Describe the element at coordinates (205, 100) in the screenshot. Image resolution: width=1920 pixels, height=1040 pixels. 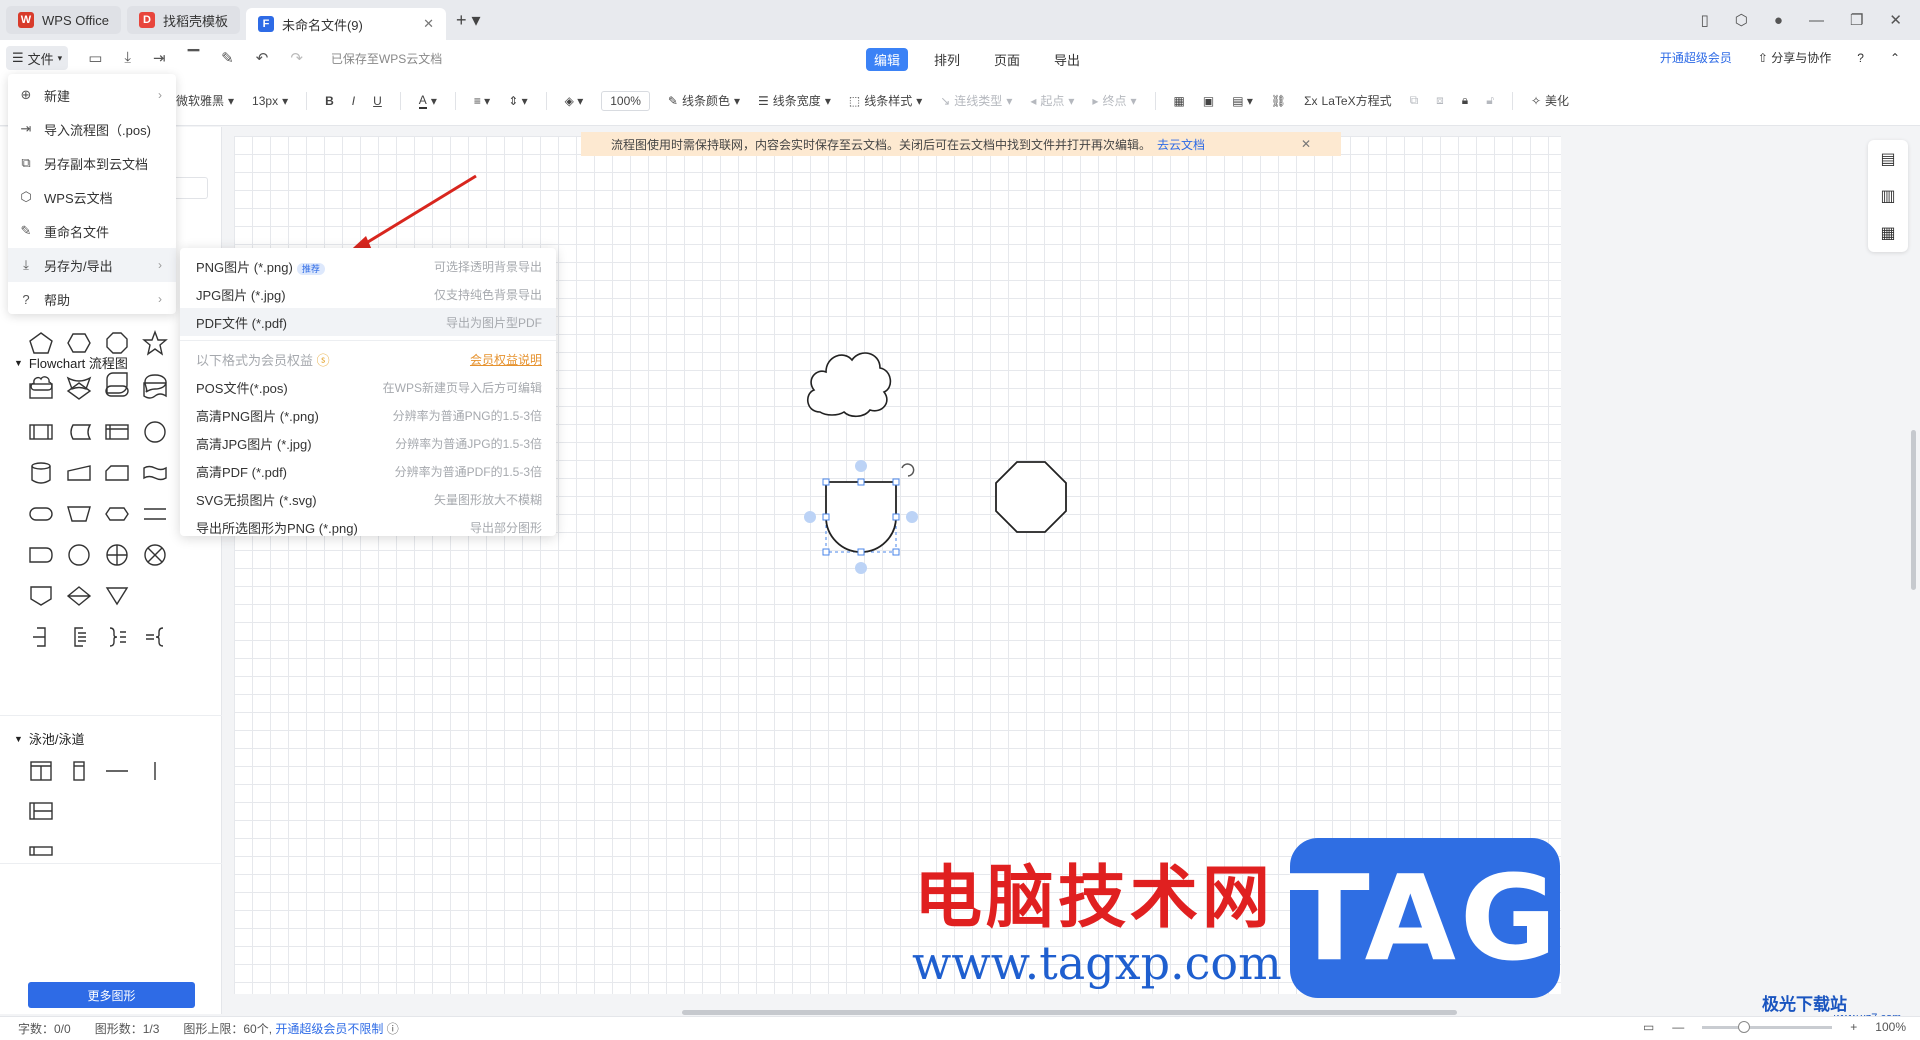
I see `font-family-select: 微软雅黑 ▾` at that location.